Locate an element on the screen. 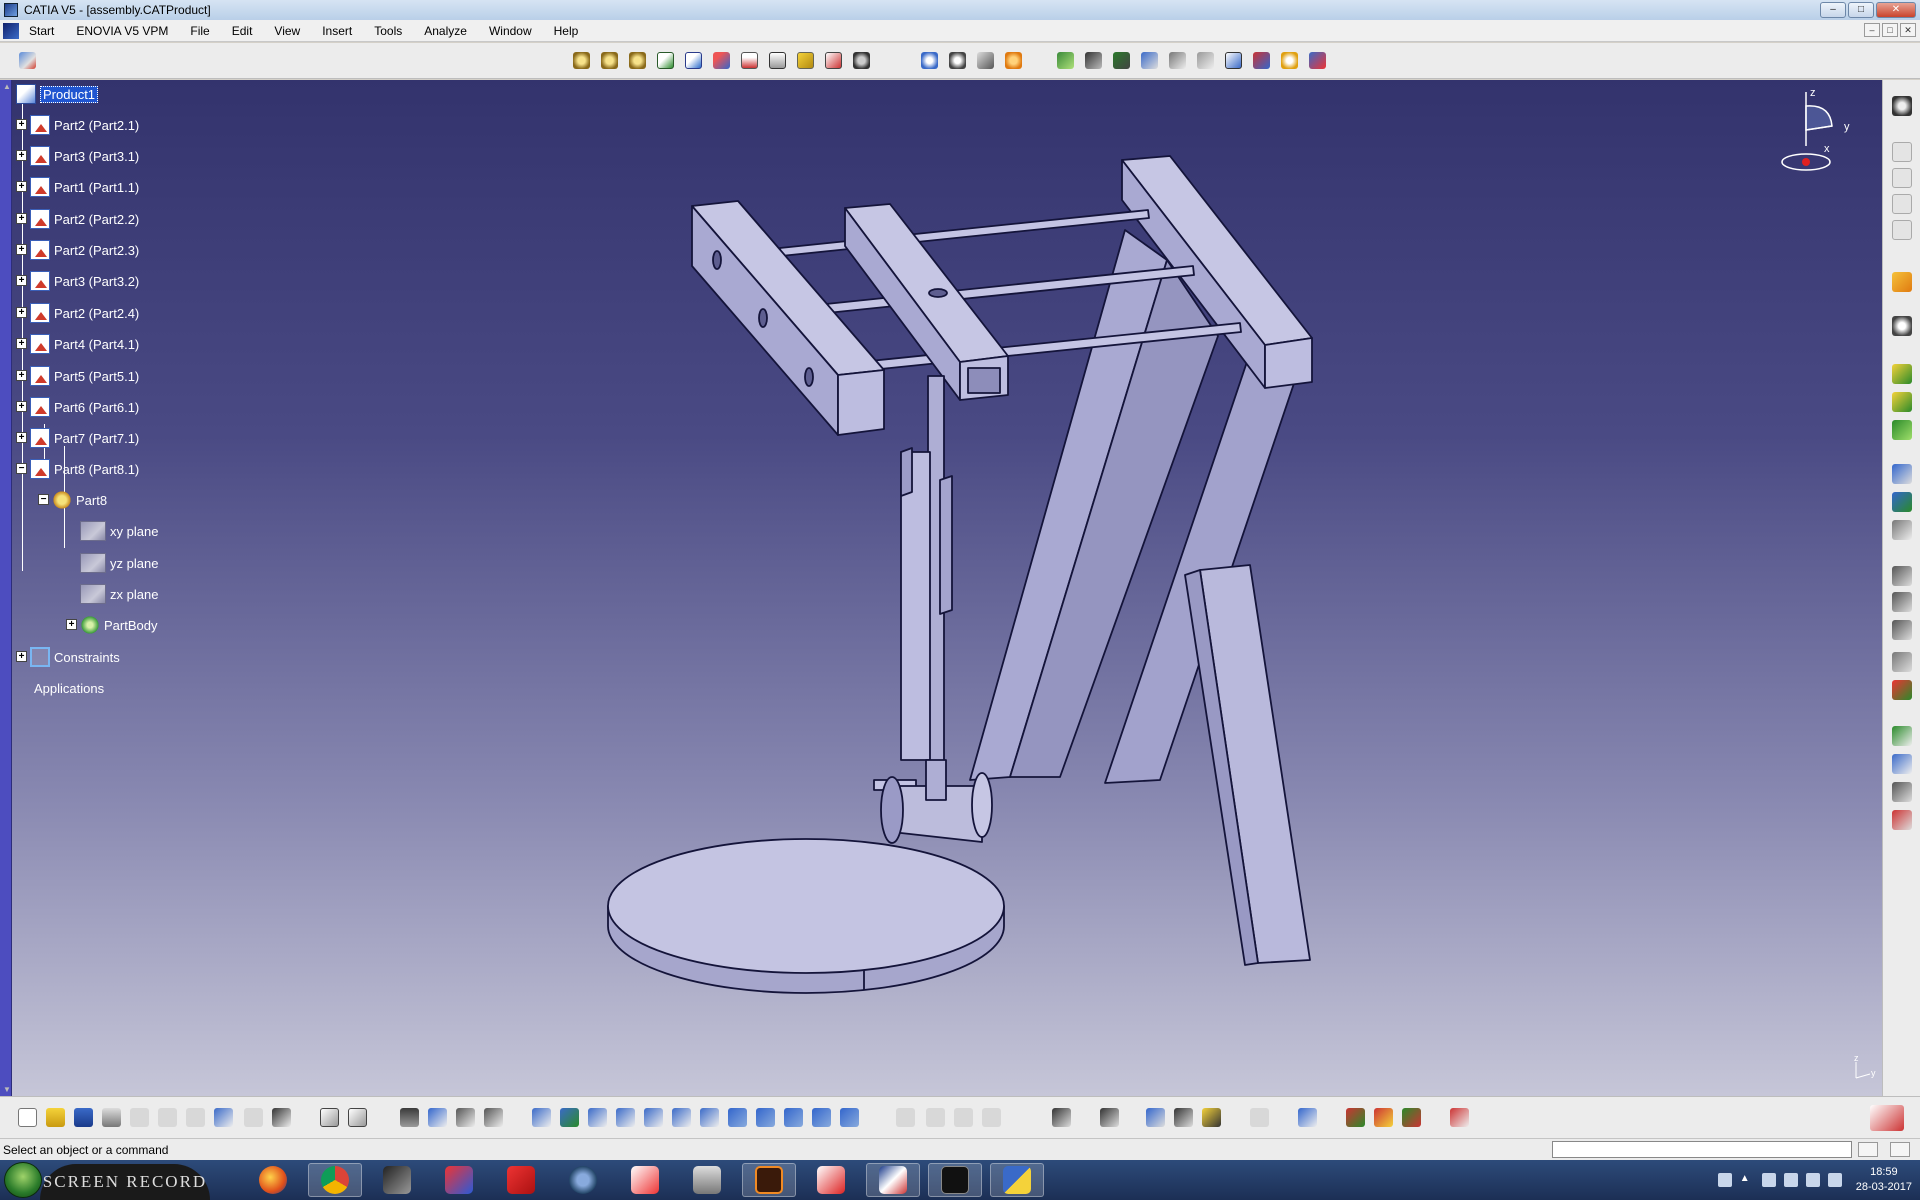 The height and width of the screenshot is (1200, 1920). zoom-out-icon is located at coordinates (681, 1117).